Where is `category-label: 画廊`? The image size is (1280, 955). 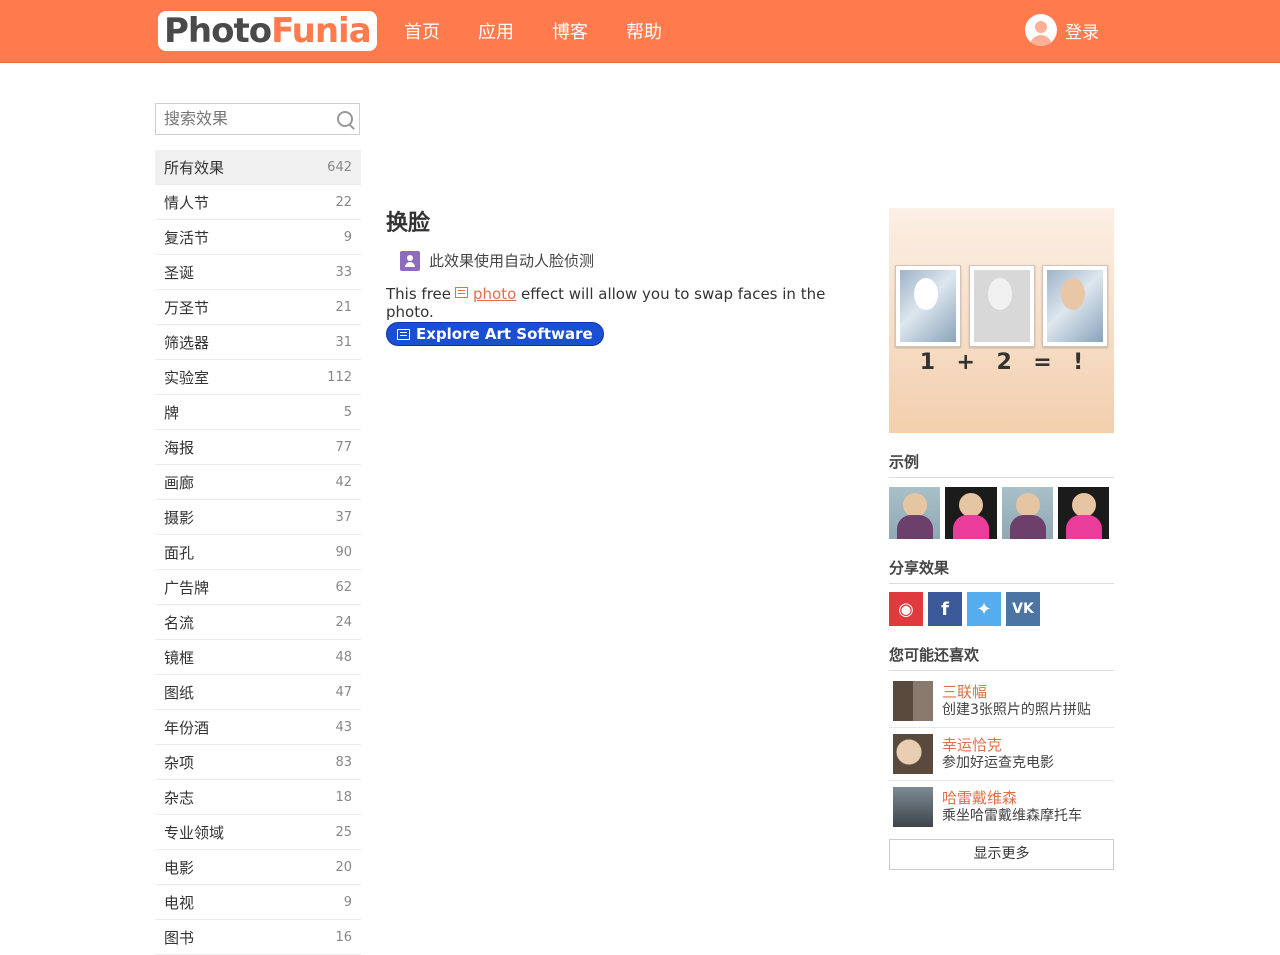
category-label: 画廊 is located at coordinates (179, 482).